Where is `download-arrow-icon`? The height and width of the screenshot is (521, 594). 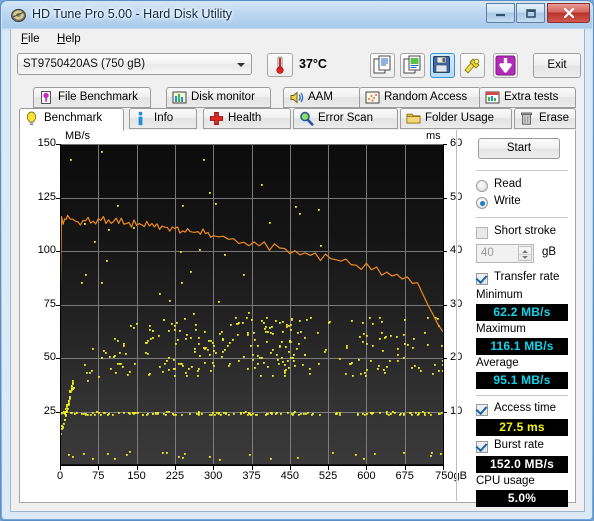
download-arrow-icon is located at coordinates (505, 65).